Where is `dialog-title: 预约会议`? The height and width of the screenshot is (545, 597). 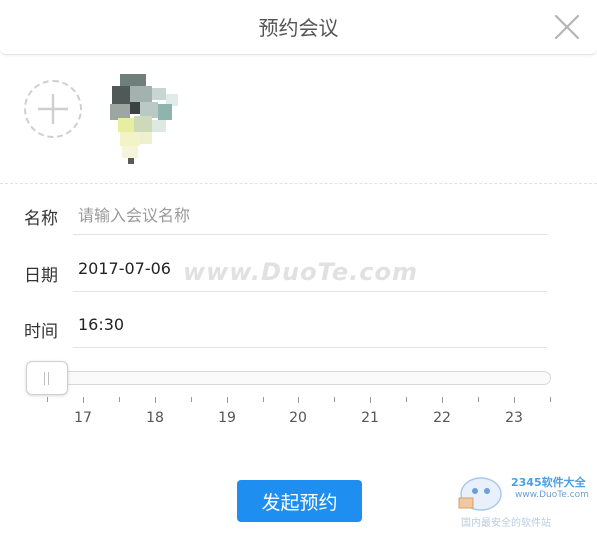 dialog-title: 预约会议 is located at coordinates (298, 28).